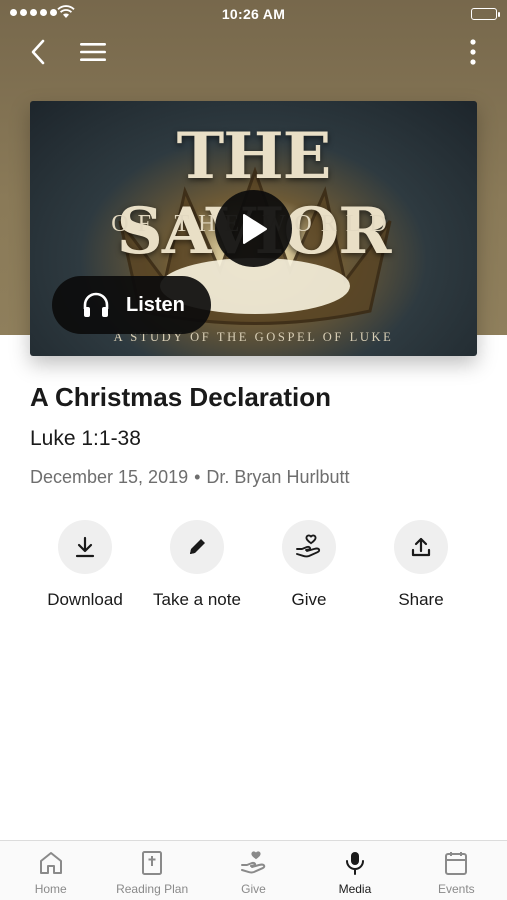  I want to click on headphones-icon, so click(96, 304).